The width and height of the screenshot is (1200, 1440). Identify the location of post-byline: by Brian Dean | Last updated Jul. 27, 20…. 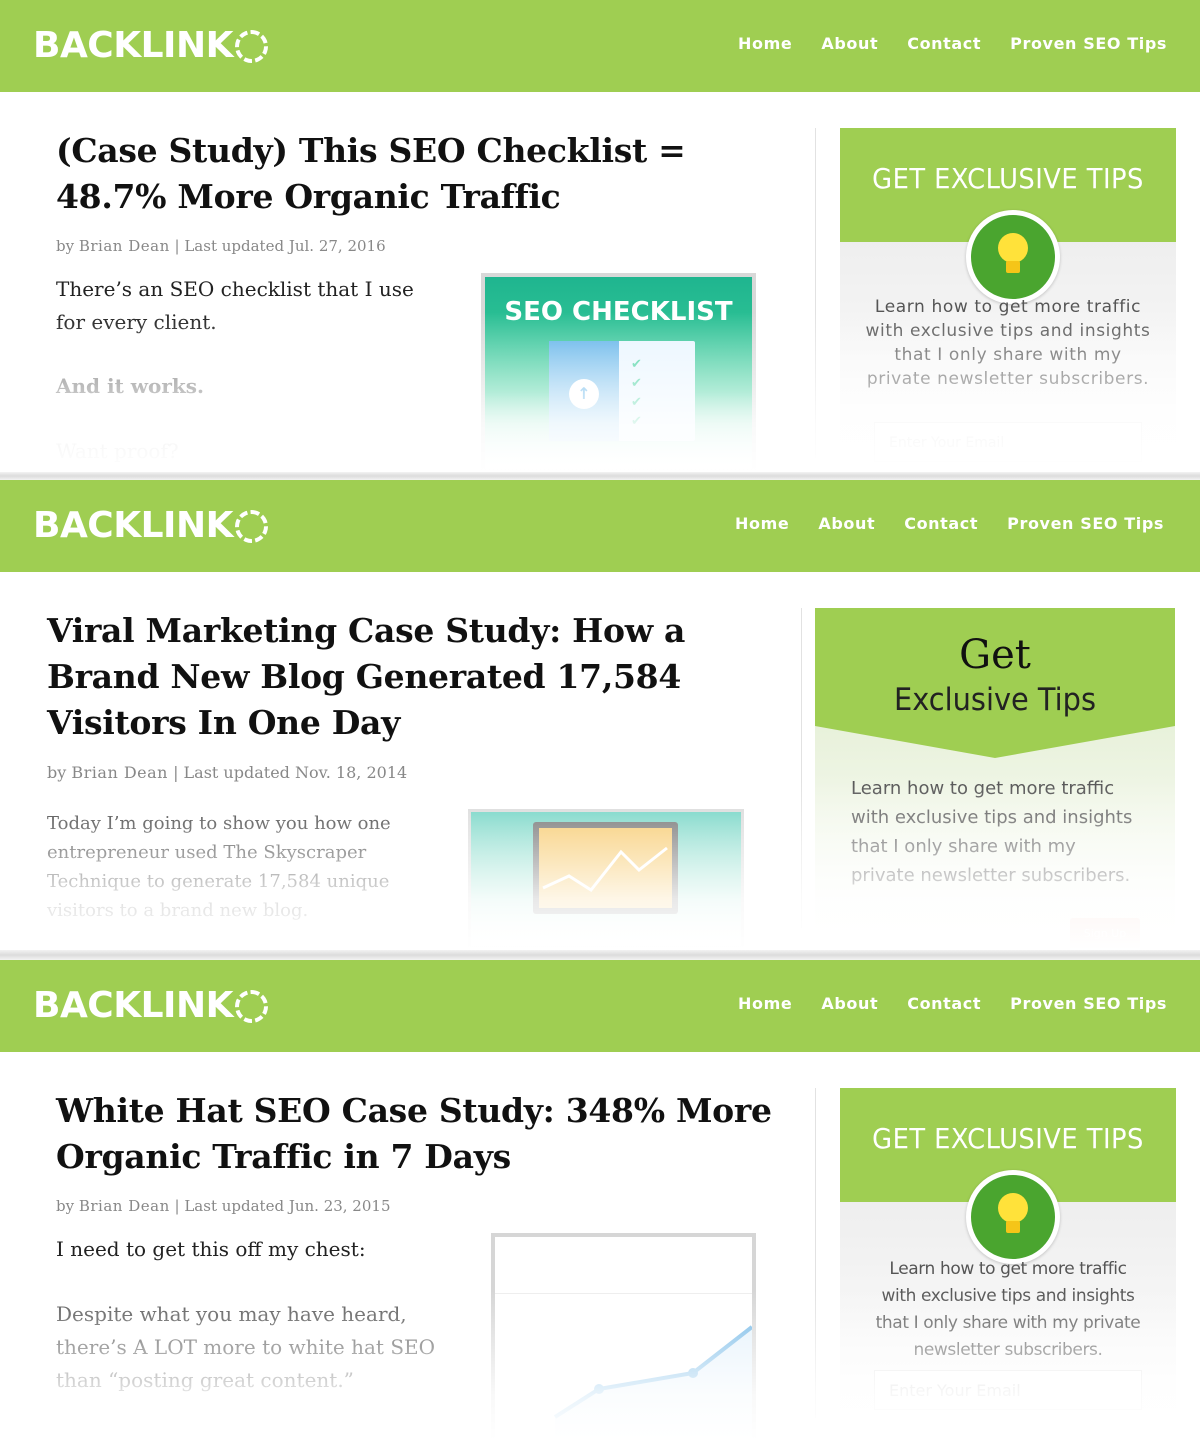
(221, 246).